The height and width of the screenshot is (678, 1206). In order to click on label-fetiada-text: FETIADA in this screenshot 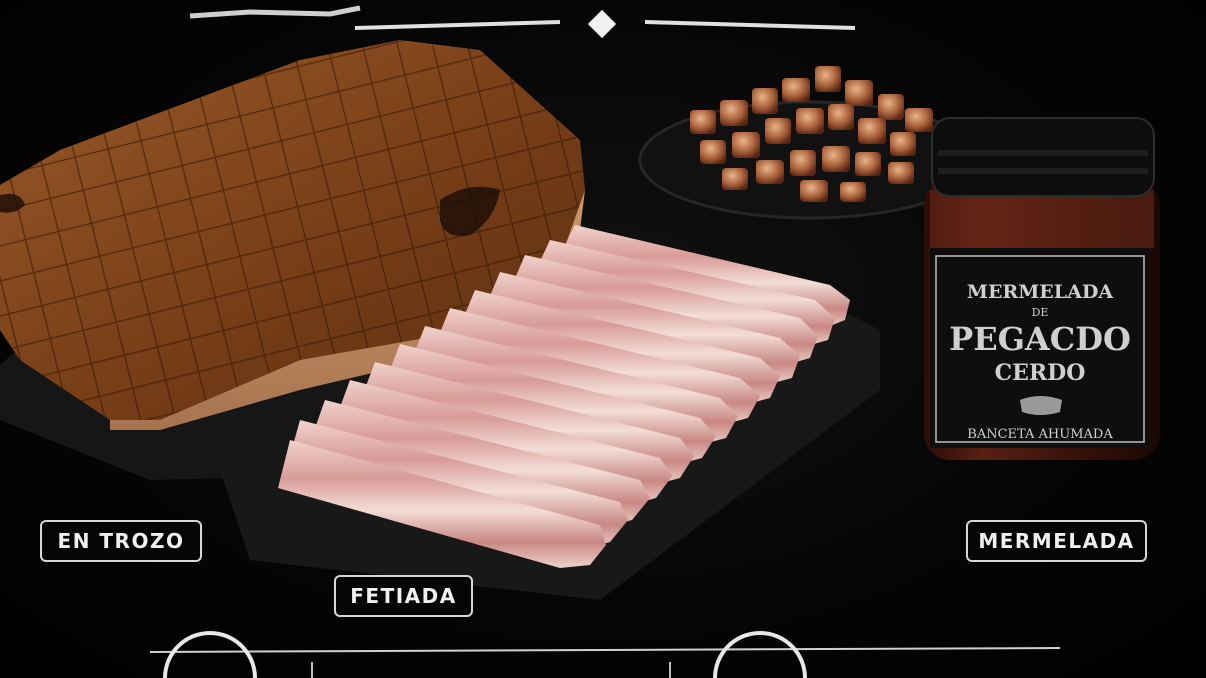, I will do `click(403, 596)`.